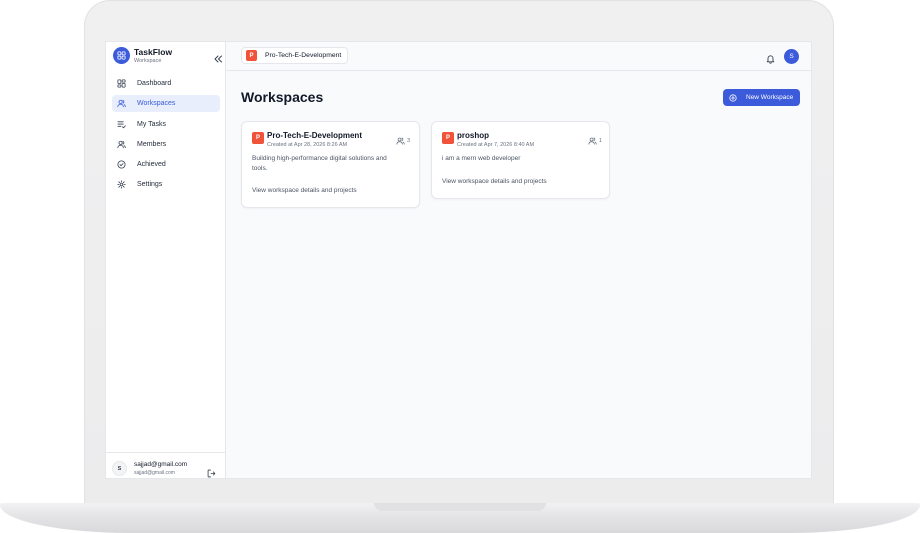  What do you see at coordinates (119, 468) in the screenshot?
I see `avatar: S` at bounding box center [119, 468].